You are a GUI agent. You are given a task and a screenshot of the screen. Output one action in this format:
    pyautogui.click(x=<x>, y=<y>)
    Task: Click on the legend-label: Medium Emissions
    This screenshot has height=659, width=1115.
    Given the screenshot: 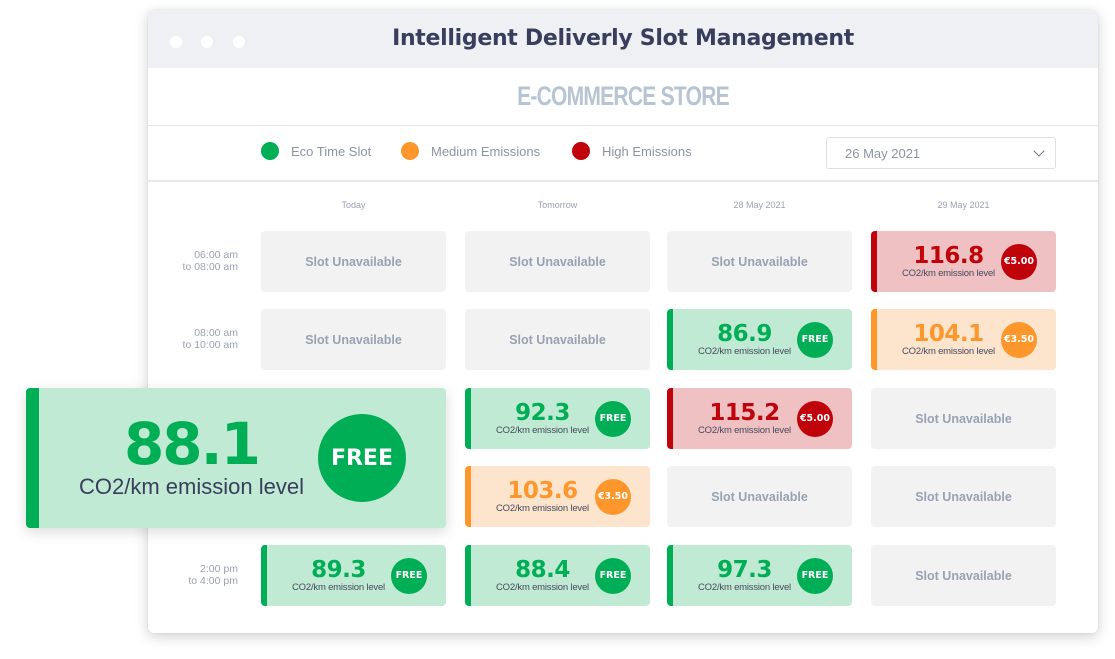 What is the action you would take?
    pyautogui.click(x=486, y=151)
    